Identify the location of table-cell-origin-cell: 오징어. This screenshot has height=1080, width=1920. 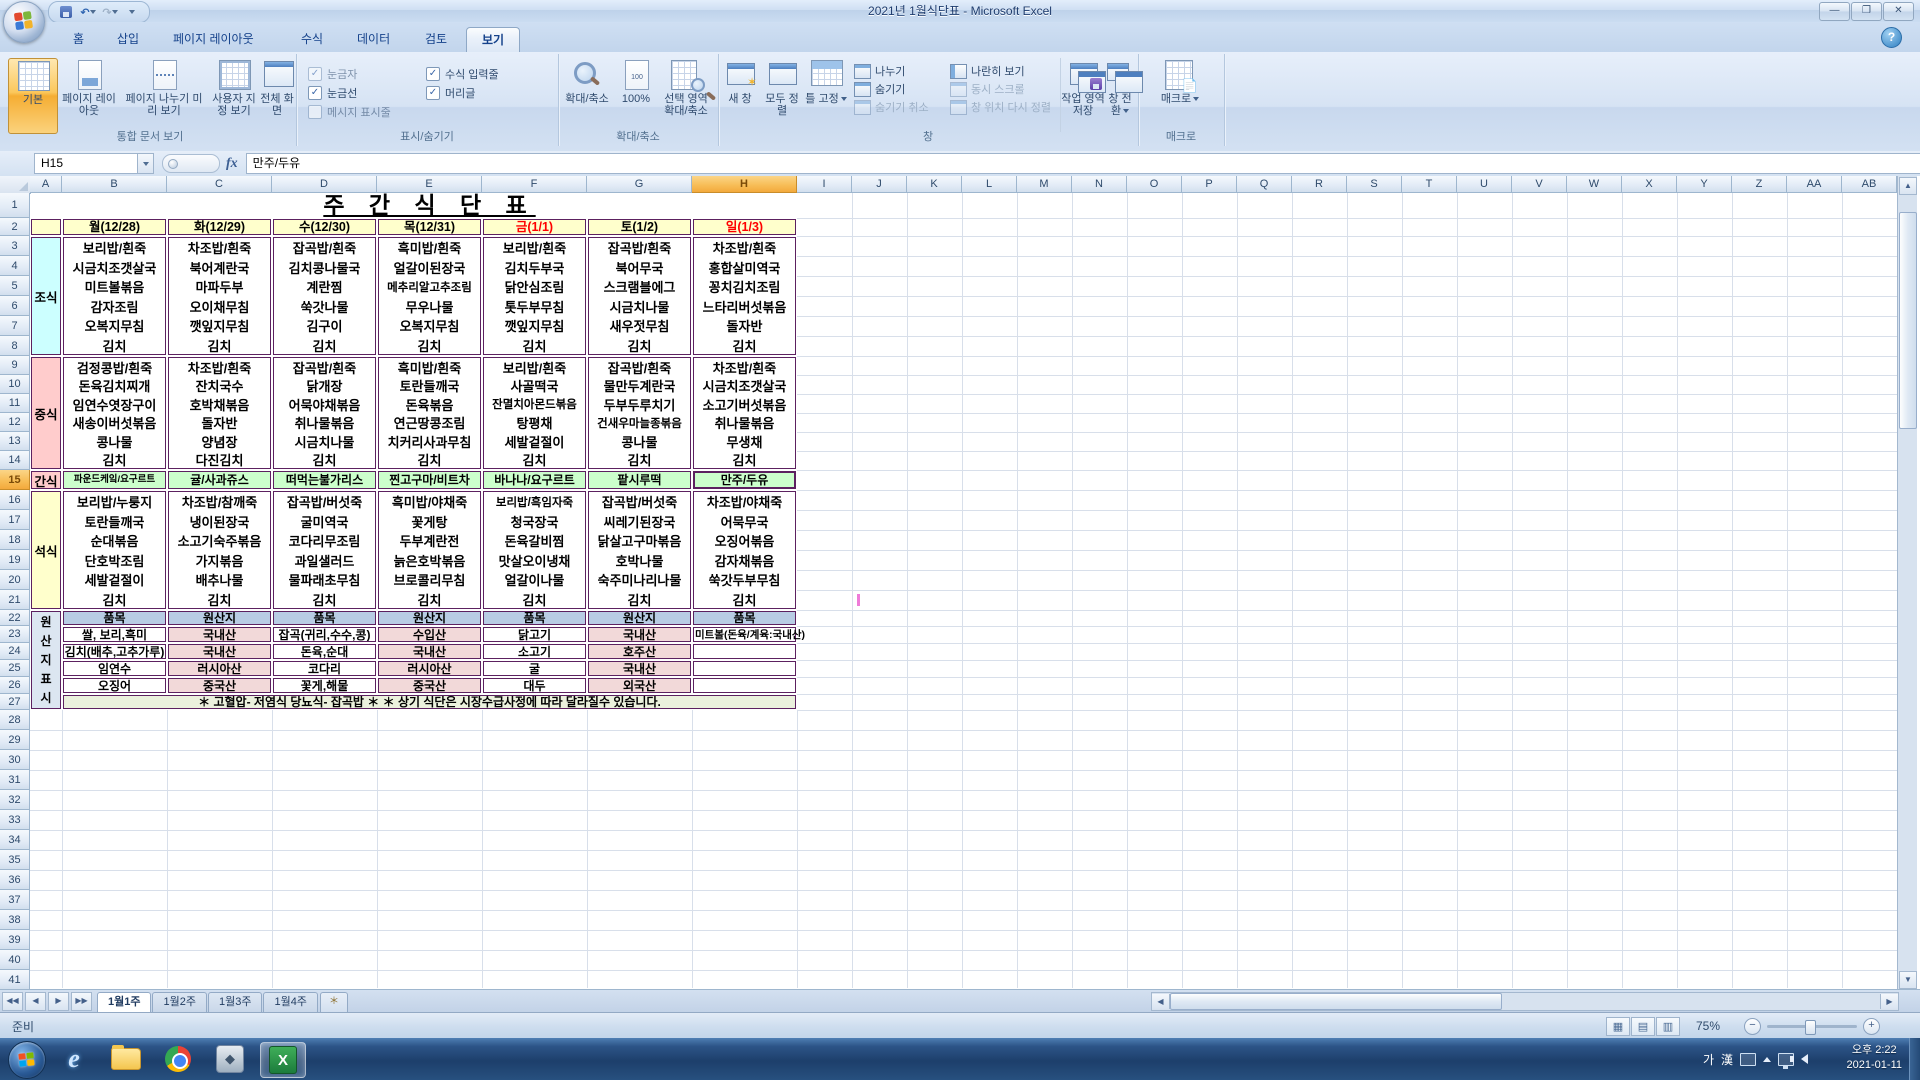
(114, 685).